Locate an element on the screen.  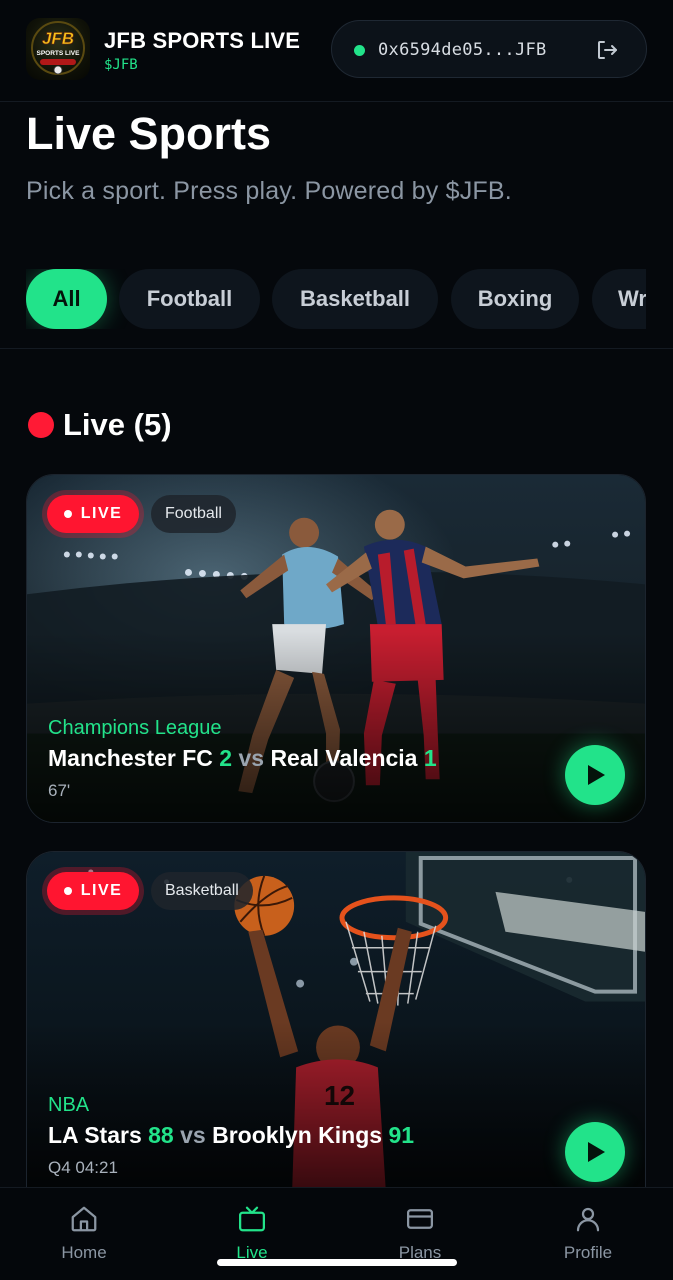
home-team: LA Stars is located at coordinates (95, 1135).